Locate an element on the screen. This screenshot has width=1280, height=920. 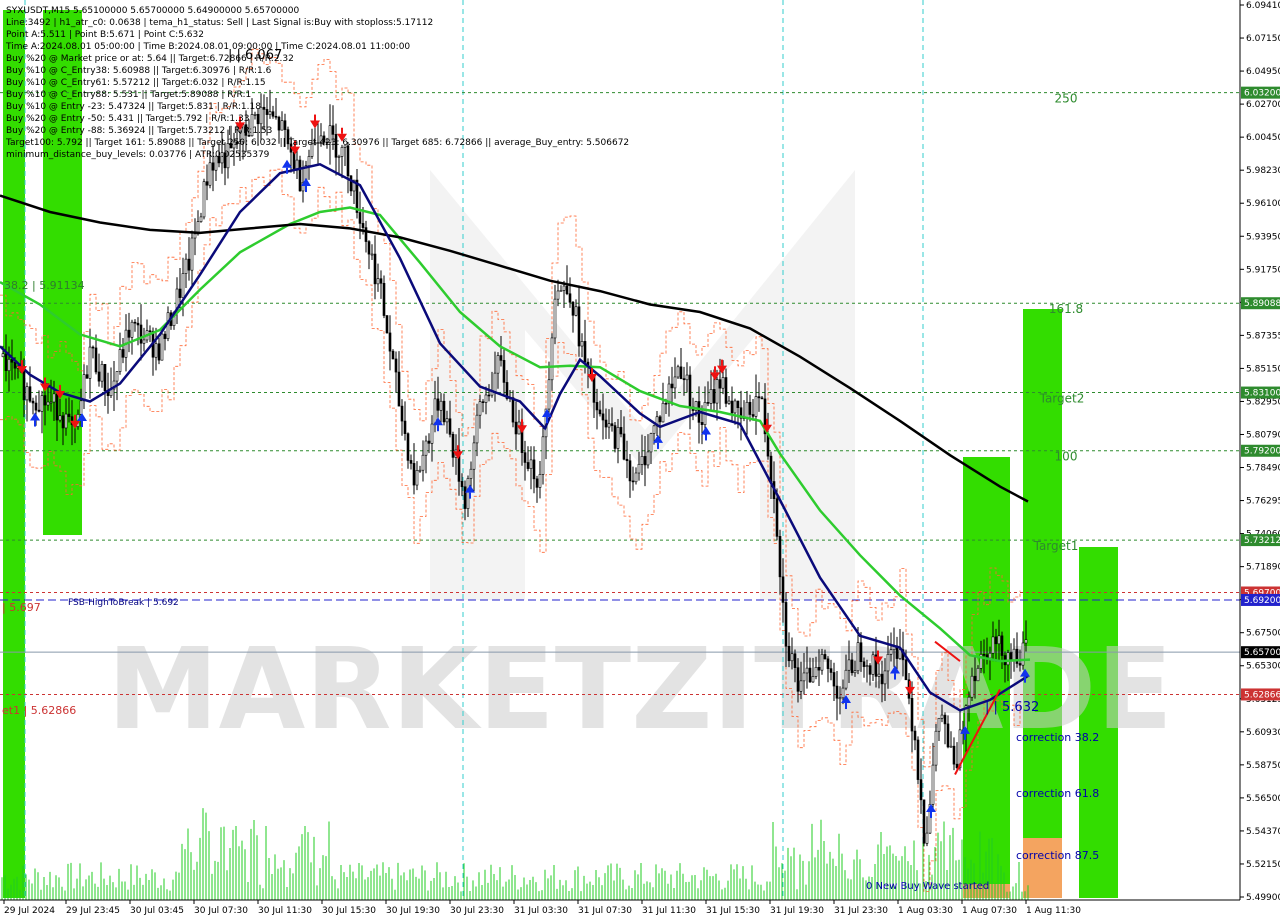
price-tick-label: 5.56500 is located at coordinates (1263, 799).